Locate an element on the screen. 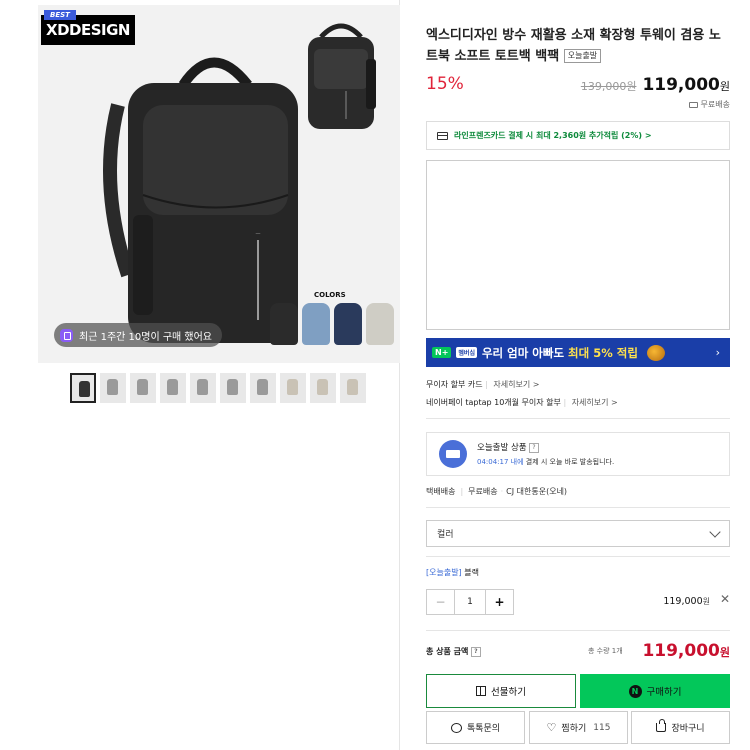 Image resolution: width=750 pixels, height=750 pixels. today-delivery-box: 오늘출발 상품 ? 04:04:17 내에 결제 시 오늘 바로 발송됩니다. is located at coordinates (578, 454).